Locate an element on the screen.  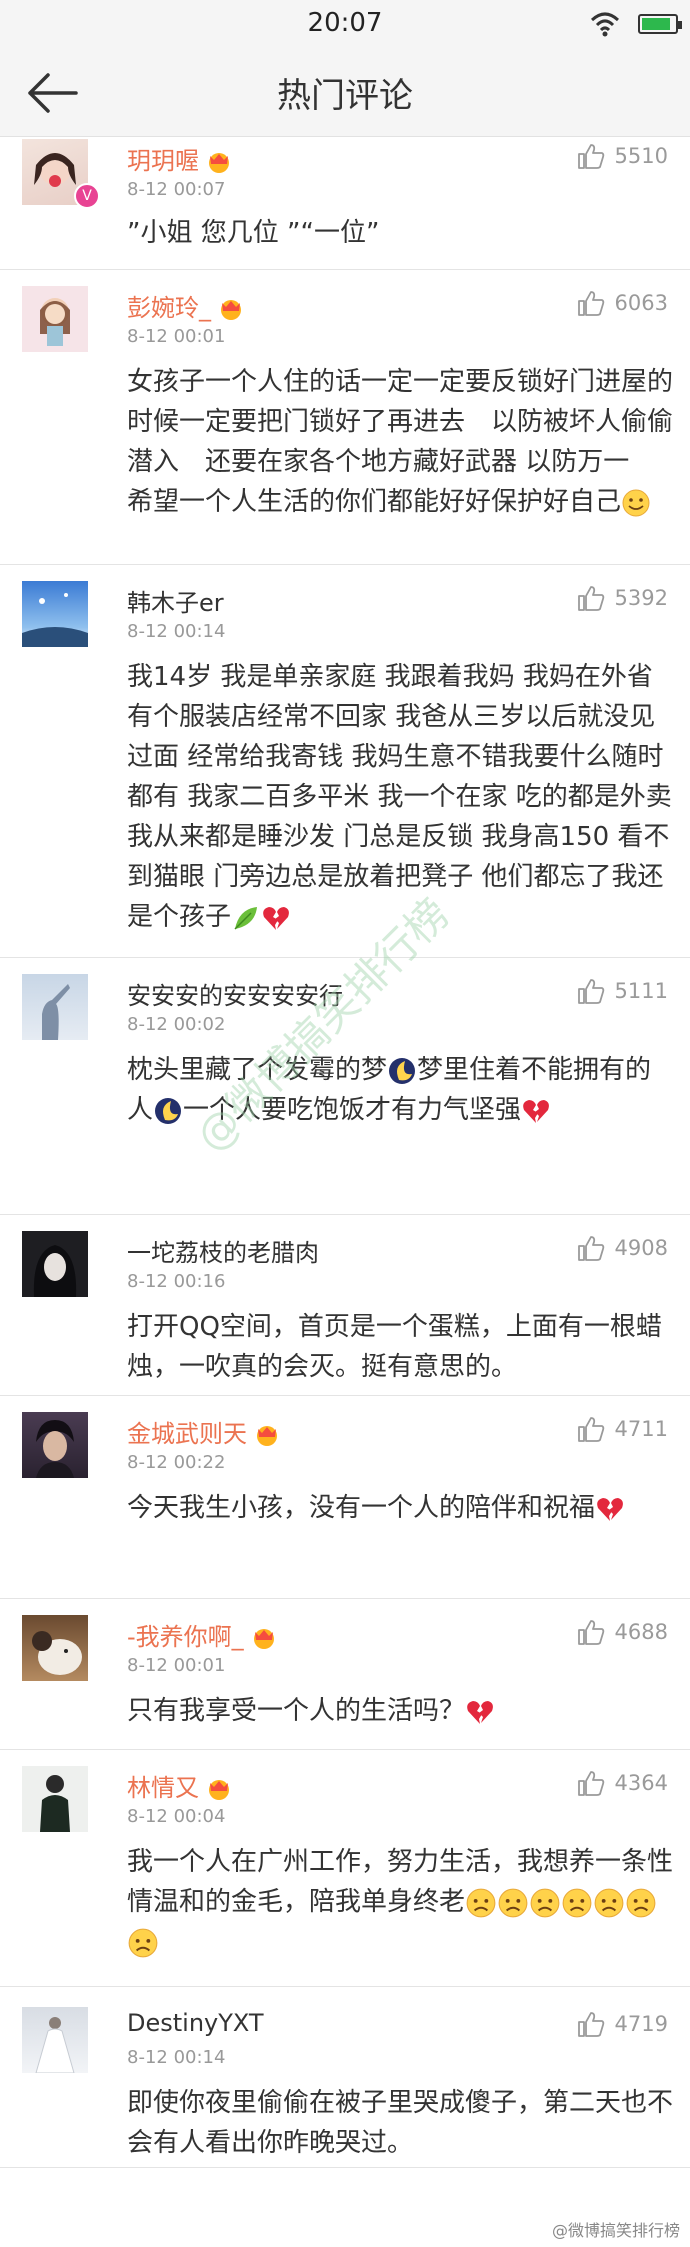
comment-time: 8-12 00:02 is located at coordinates (176, 1024).